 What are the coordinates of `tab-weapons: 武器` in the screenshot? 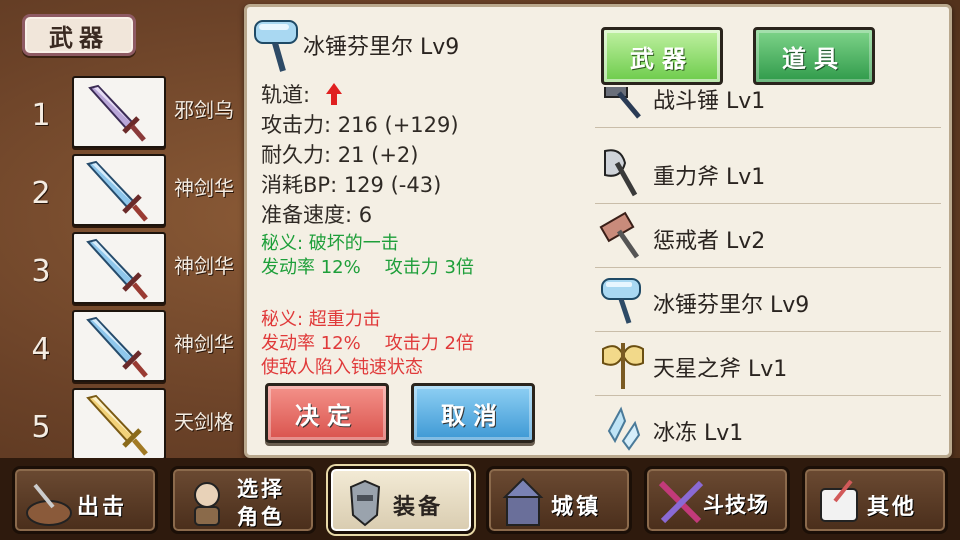 It's located at (662, 56).